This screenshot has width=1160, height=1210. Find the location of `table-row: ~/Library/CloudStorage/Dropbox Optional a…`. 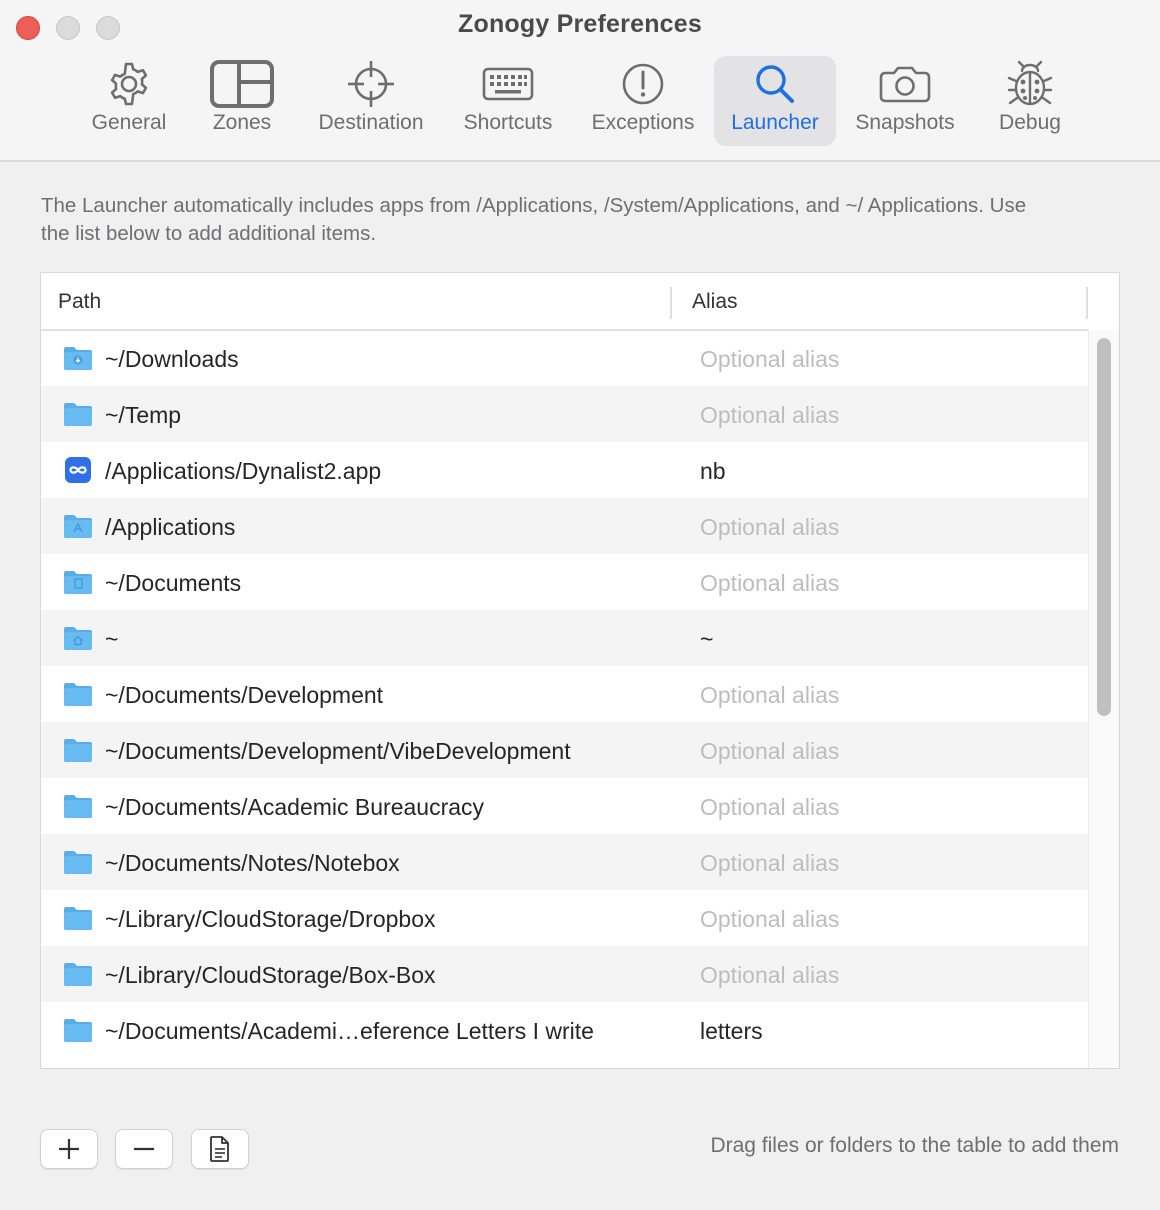

table-row: ~/Library/CloudStorage/Dropbox Optional a… is located at coordinates (564, 918).